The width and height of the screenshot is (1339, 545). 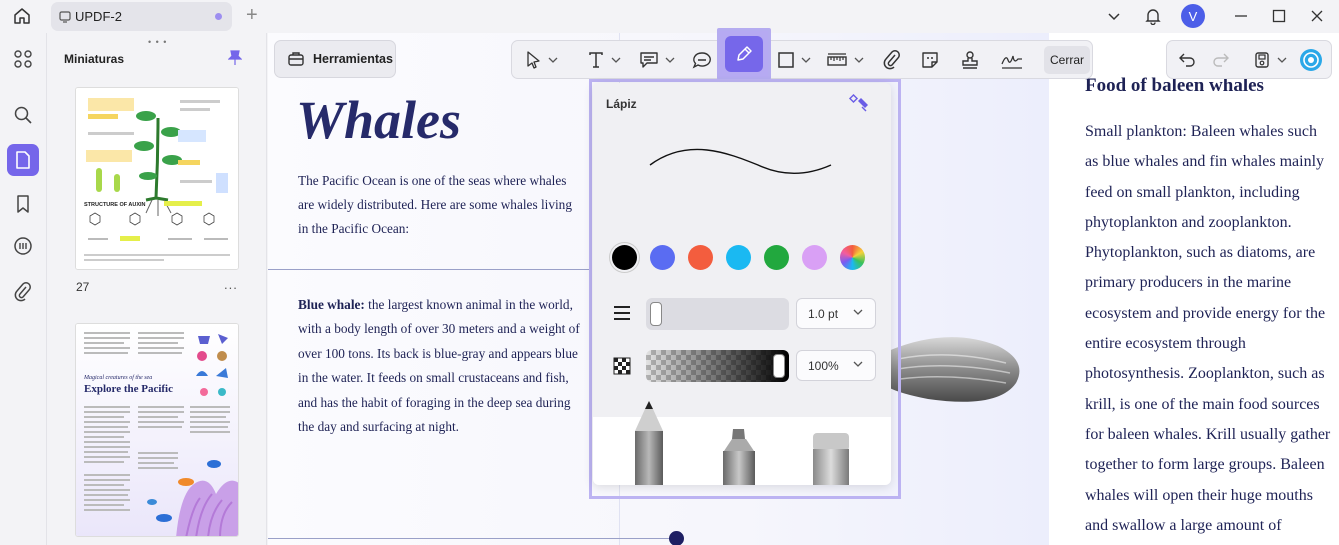 What do you see at coordinates (296, 59) in the screenshot?
I see `toolbox-icon` at bounding box center [296, 59].